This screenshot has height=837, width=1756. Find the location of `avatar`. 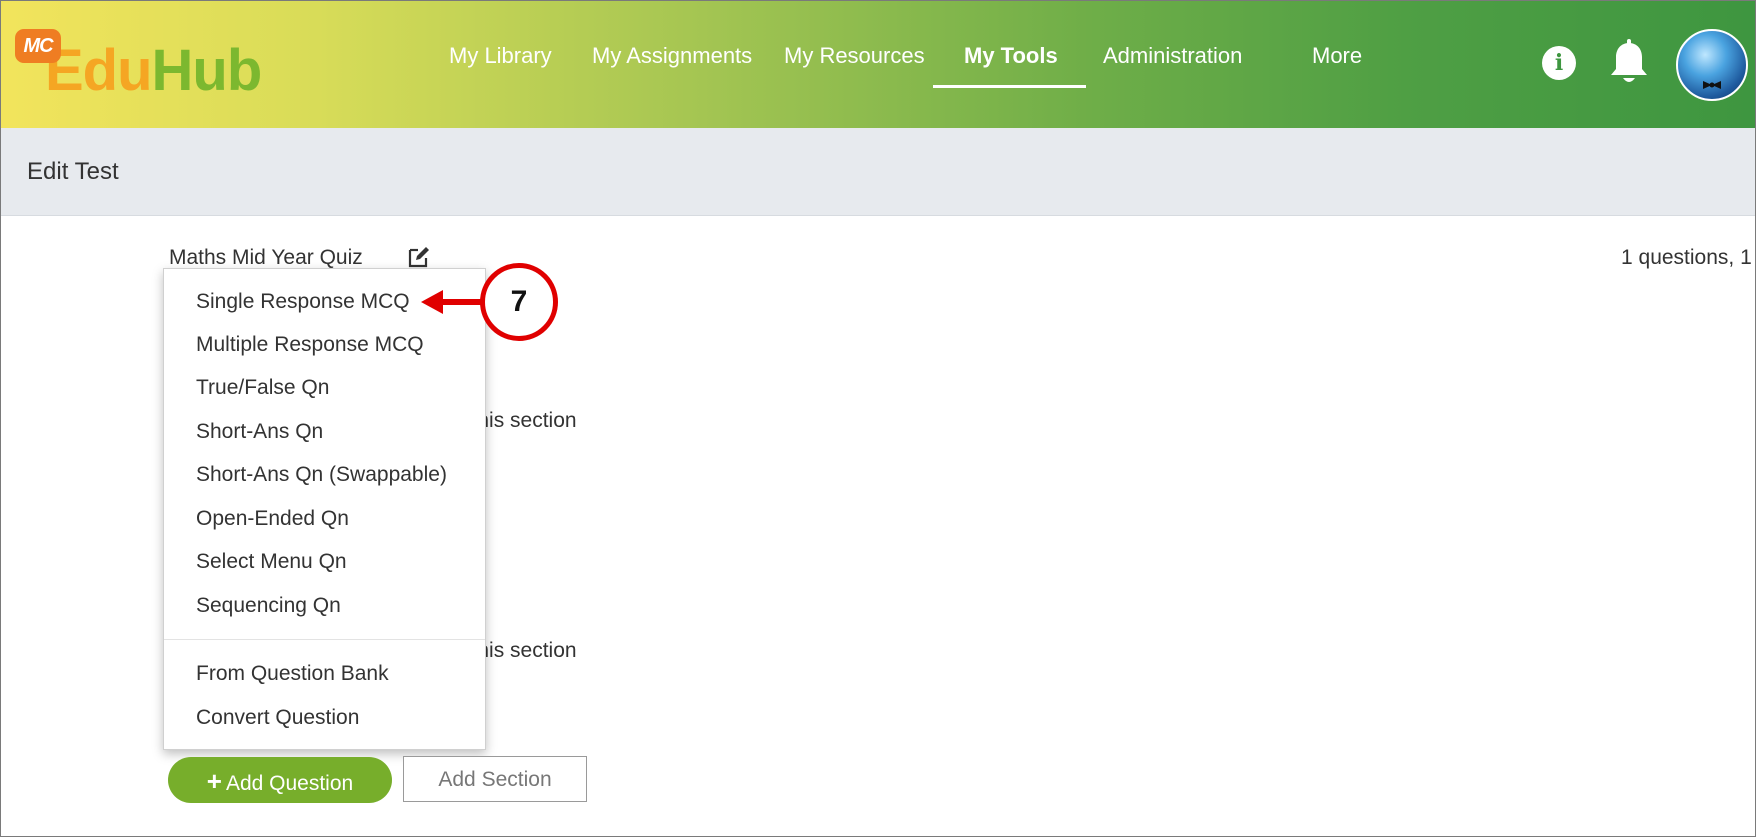

avatar is located at coordinates (1712, 65).